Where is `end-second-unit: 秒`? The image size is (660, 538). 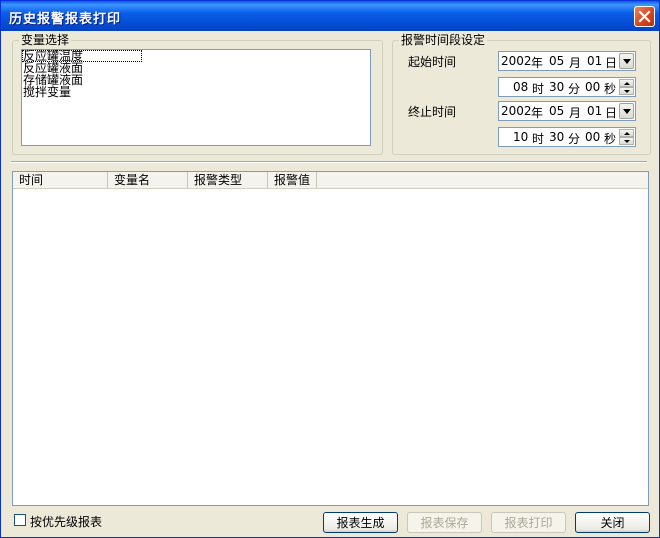
end-second-unit: 秒 is located at coordinates (610, 139).